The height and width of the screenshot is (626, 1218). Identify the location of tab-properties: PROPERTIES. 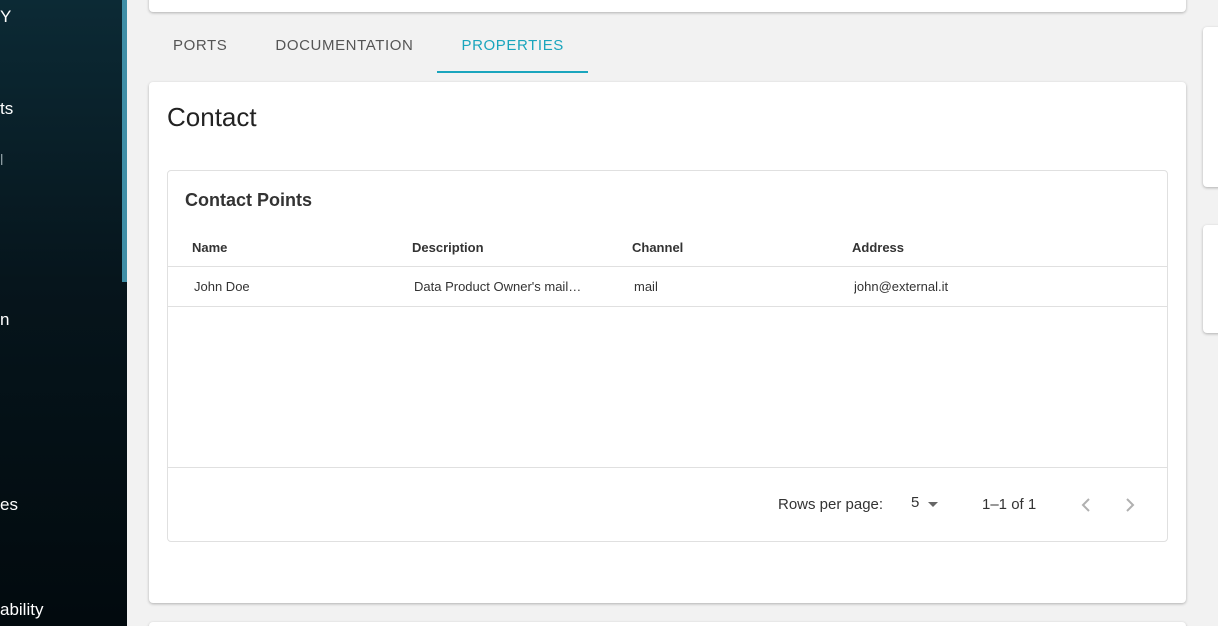
(513, 46).